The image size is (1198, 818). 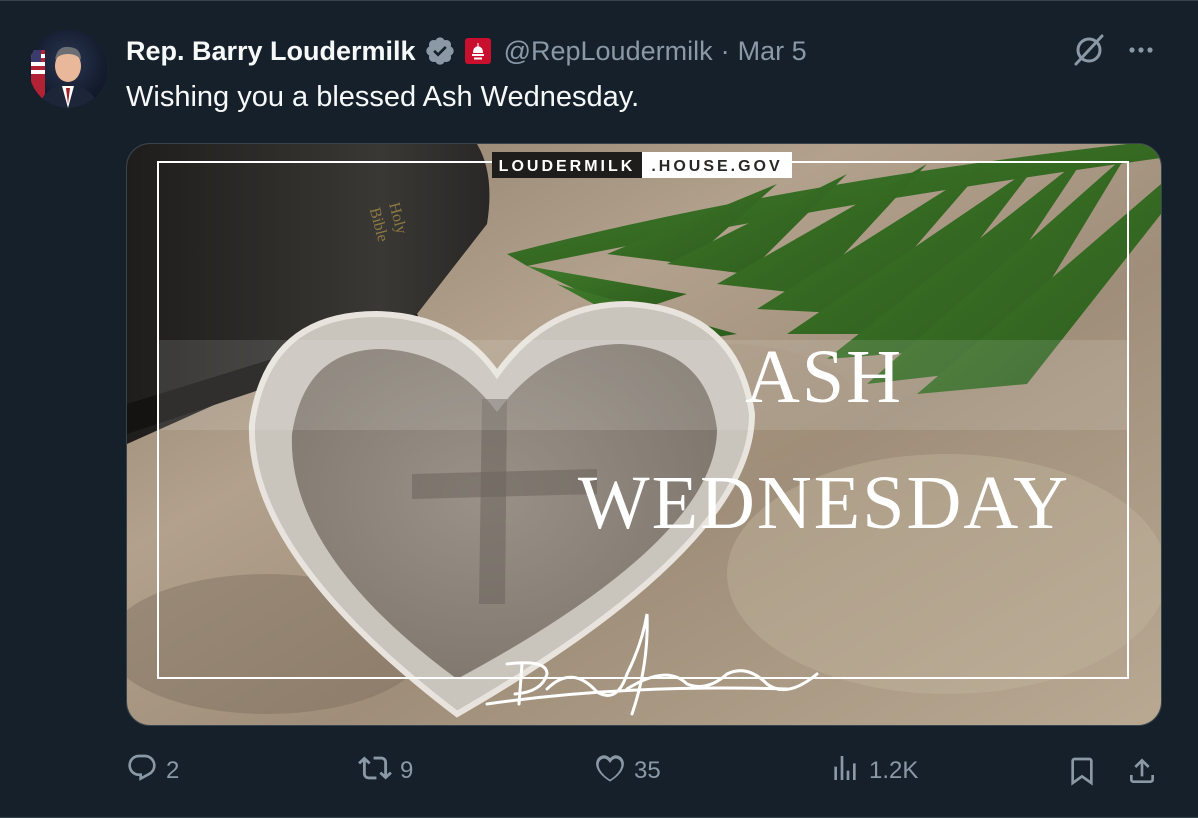 What do you see at coordinates (379, 771) in the screenshot?
I see `repost-icon` at bounding box center [379, 771].